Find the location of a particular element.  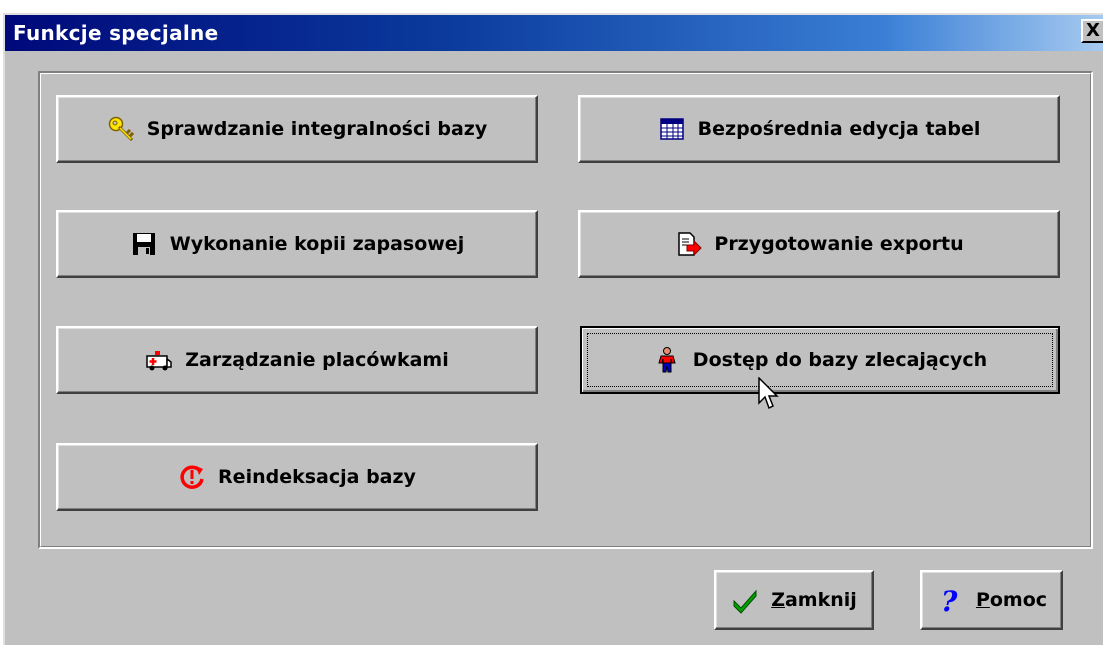

direct-table-edit-label: Bezpośrednia edycja tabel is located at coordinates (839, 129).